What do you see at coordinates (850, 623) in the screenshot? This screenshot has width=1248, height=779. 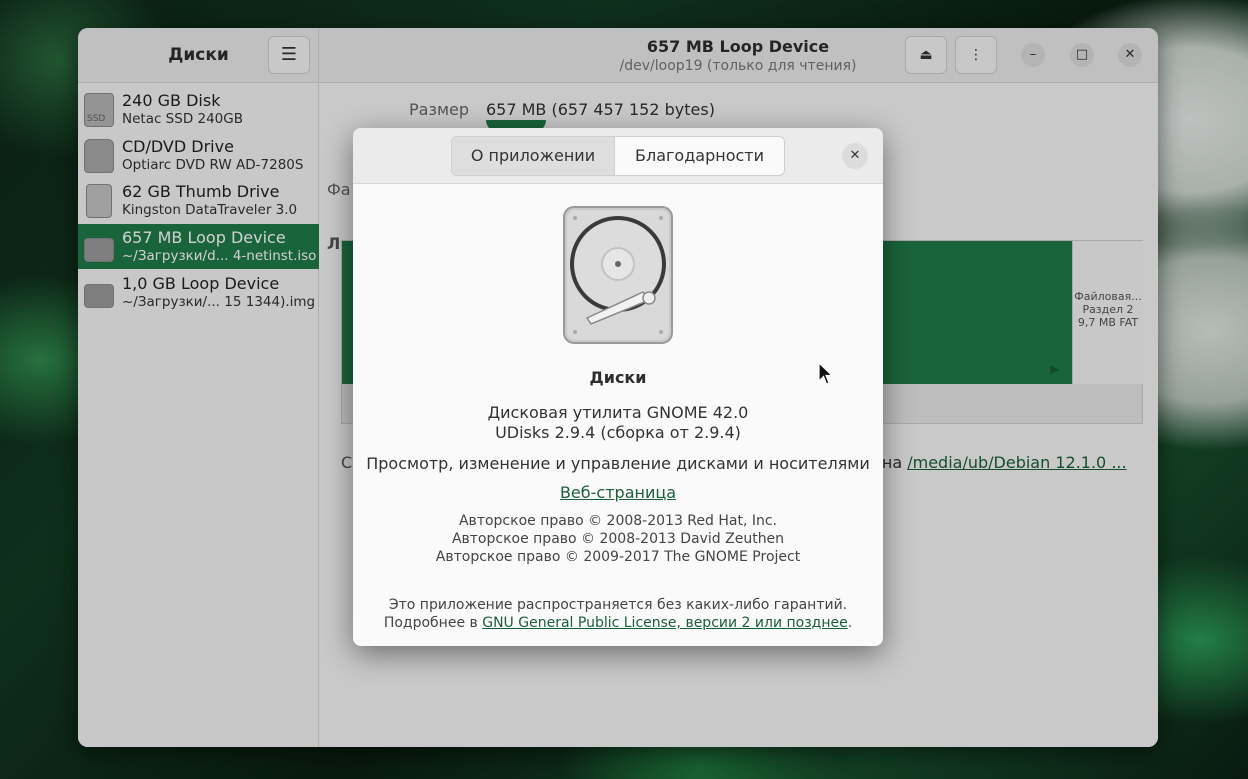 I see `license-suffix: .` at bounding box center [850, 623].